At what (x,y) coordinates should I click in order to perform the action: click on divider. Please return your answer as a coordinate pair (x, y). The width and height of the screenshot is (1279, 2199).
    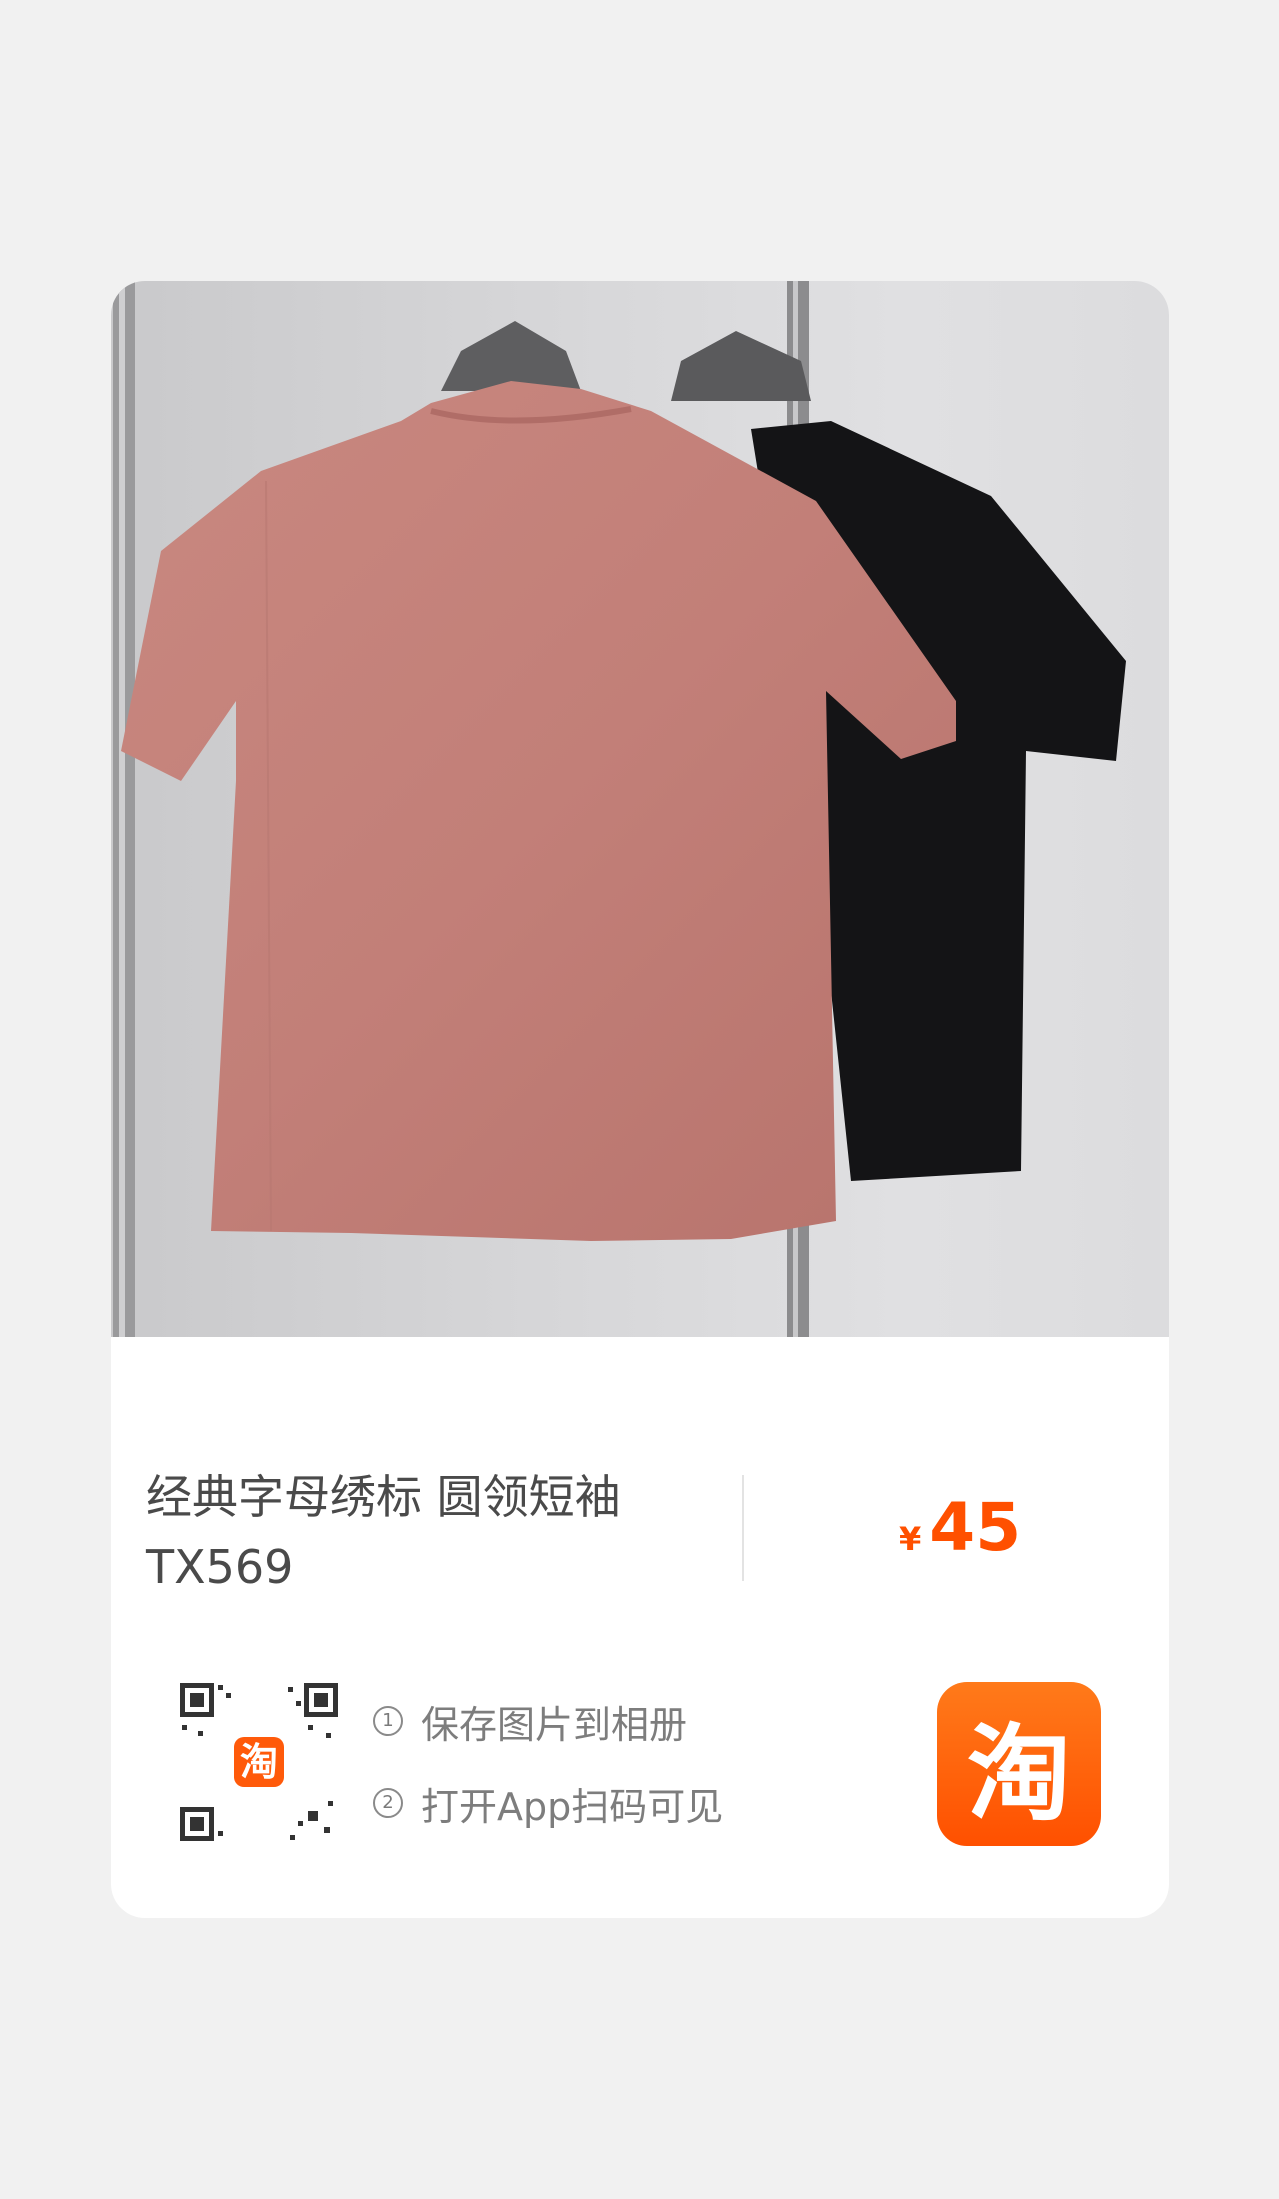
    Looking at the image, I should click on (743, 1528).